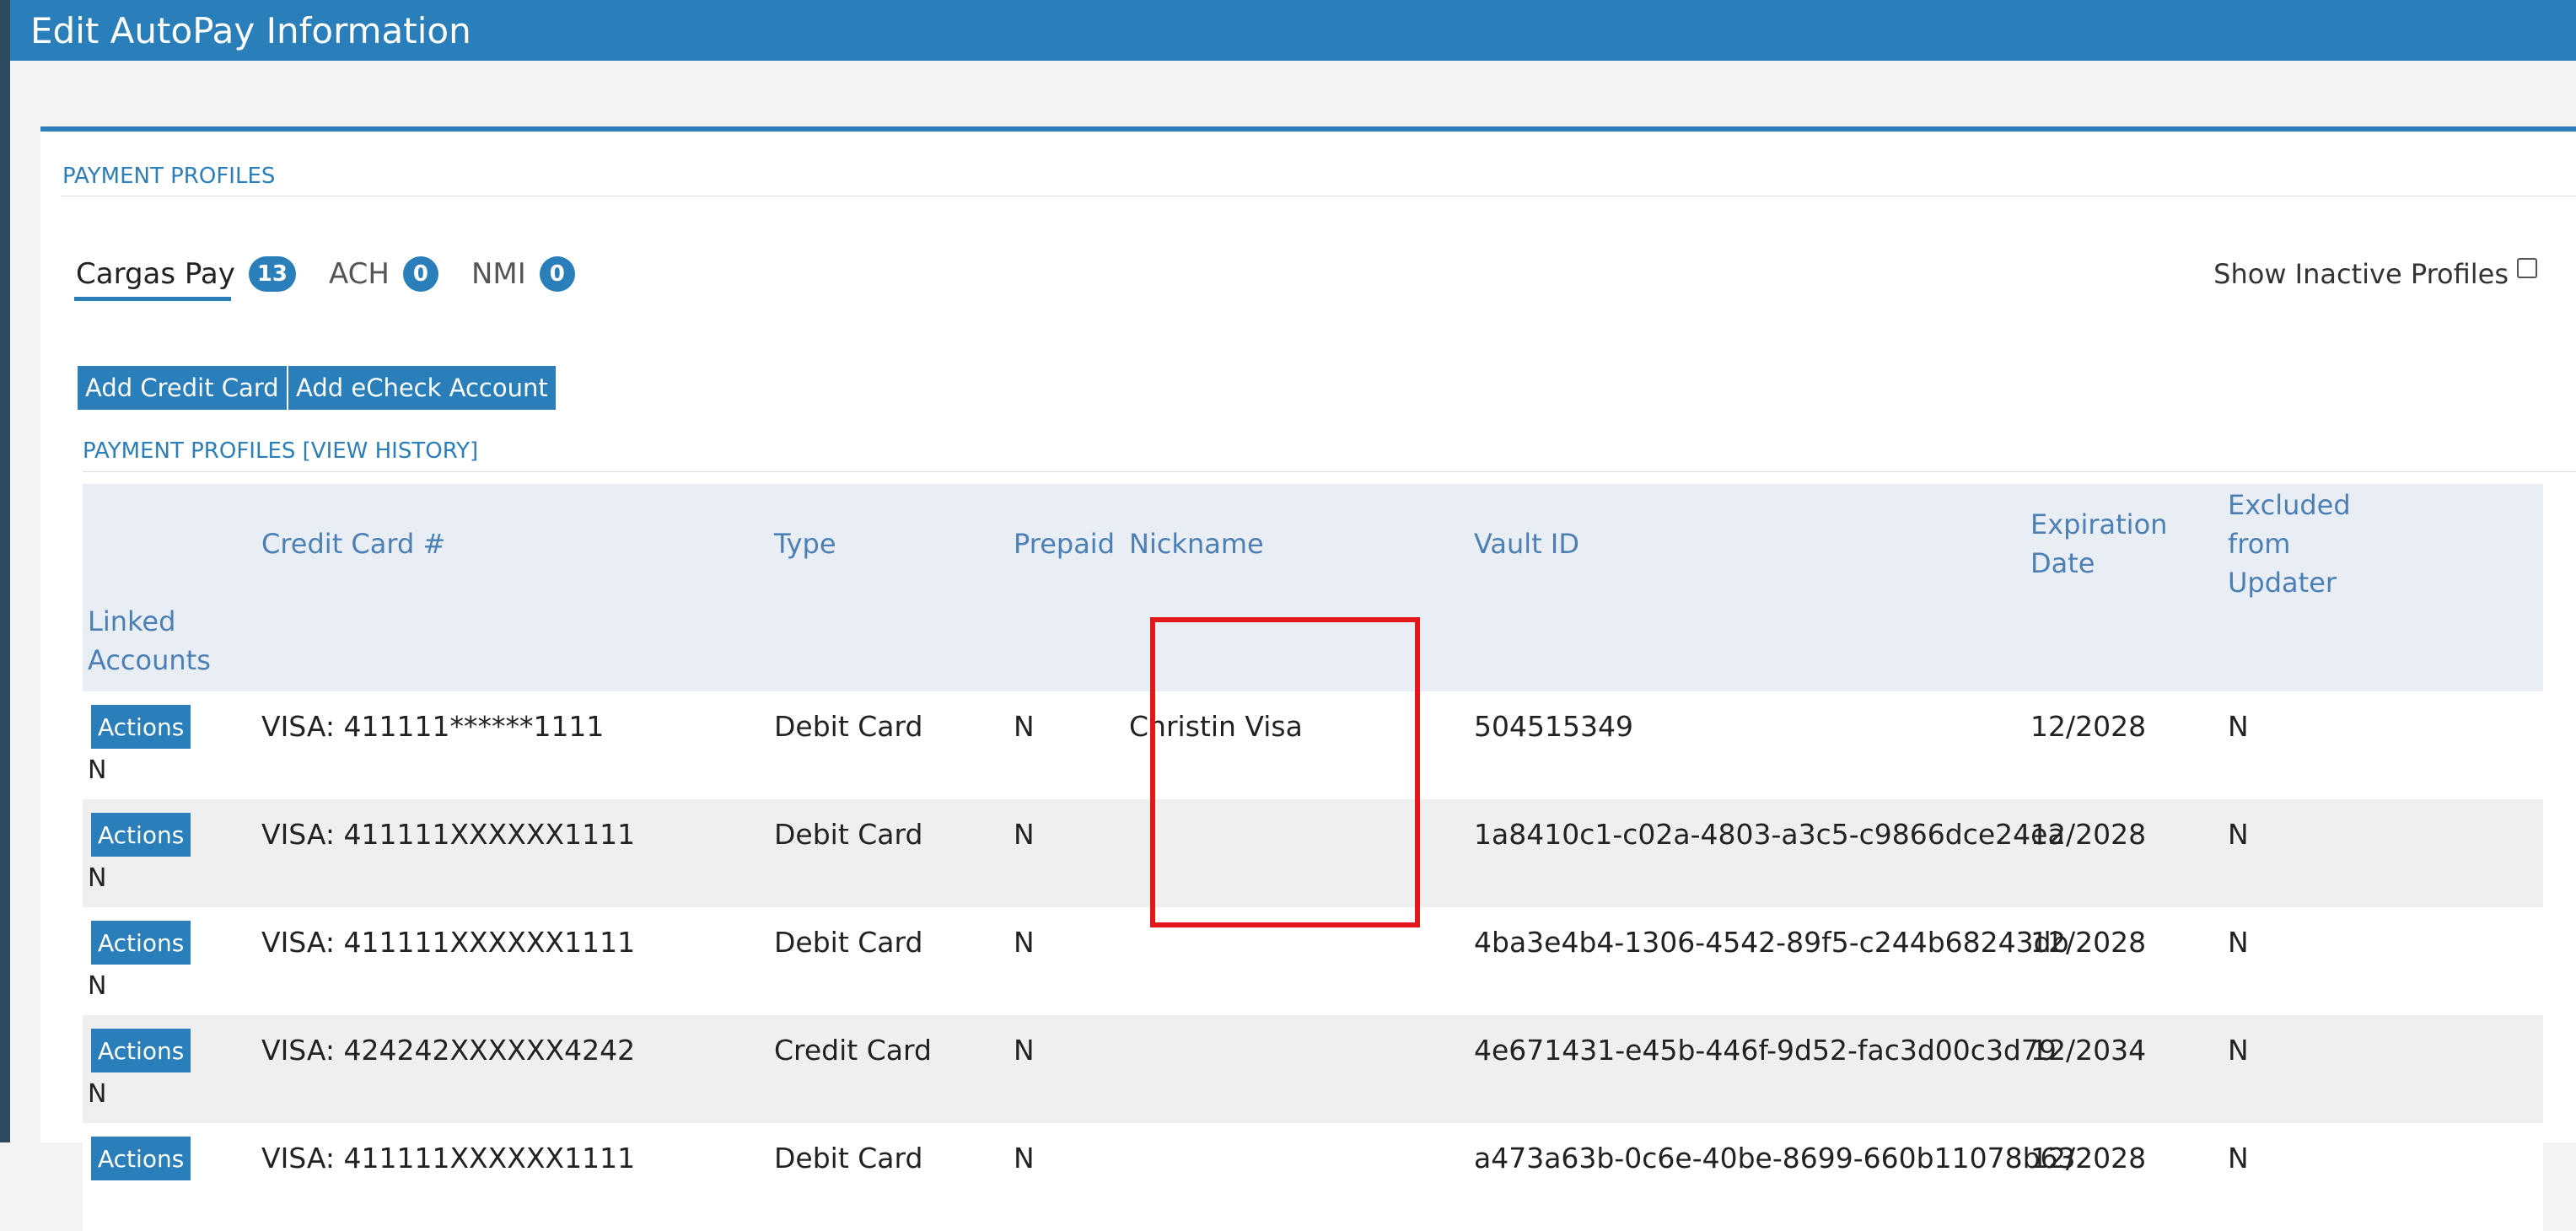  What do you see at coordinates (2527, 268) in the screenshot?
I see `show-inactive-checkbox` at bounding box center [2527, 268].